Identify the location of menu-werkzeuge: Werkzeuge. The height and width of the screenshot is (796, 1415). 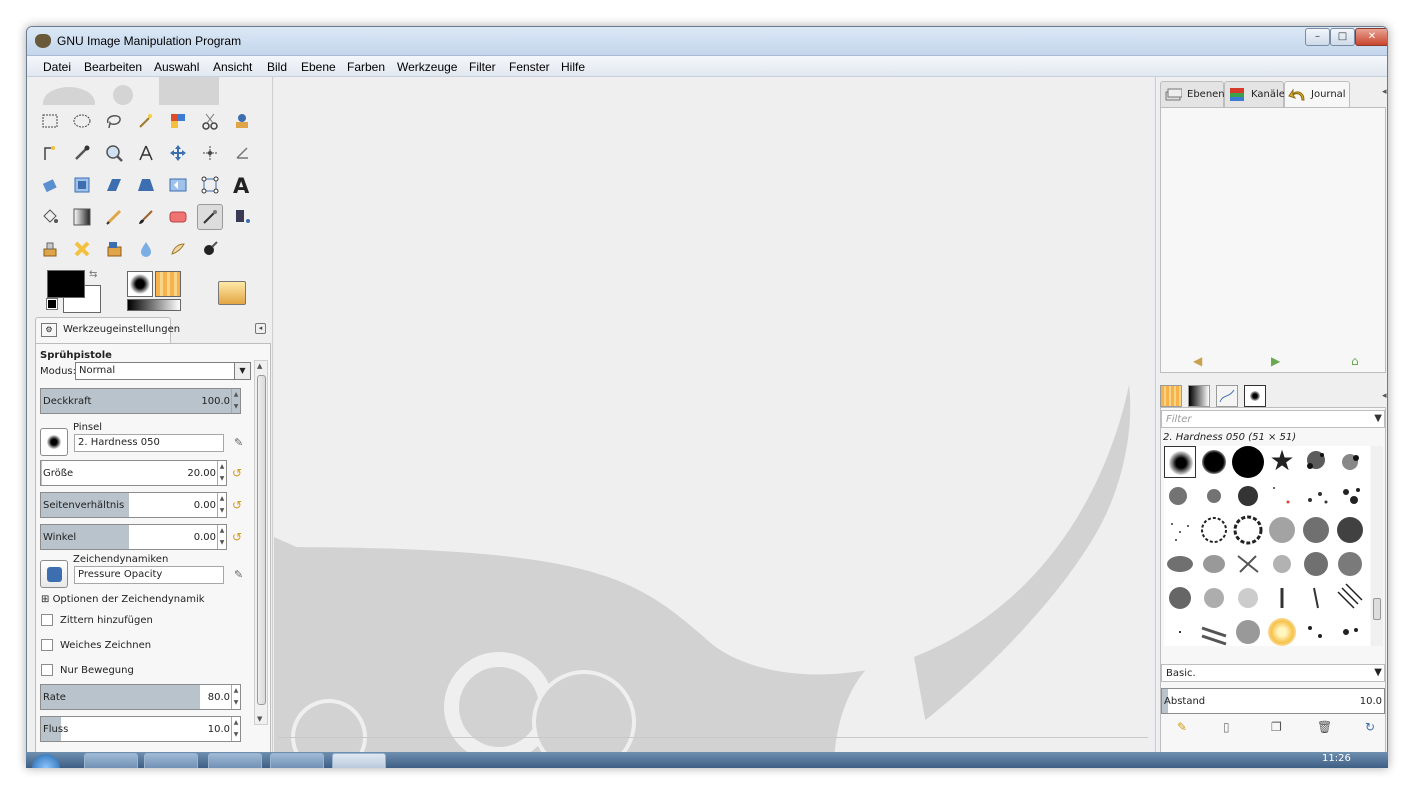
(427, 67).